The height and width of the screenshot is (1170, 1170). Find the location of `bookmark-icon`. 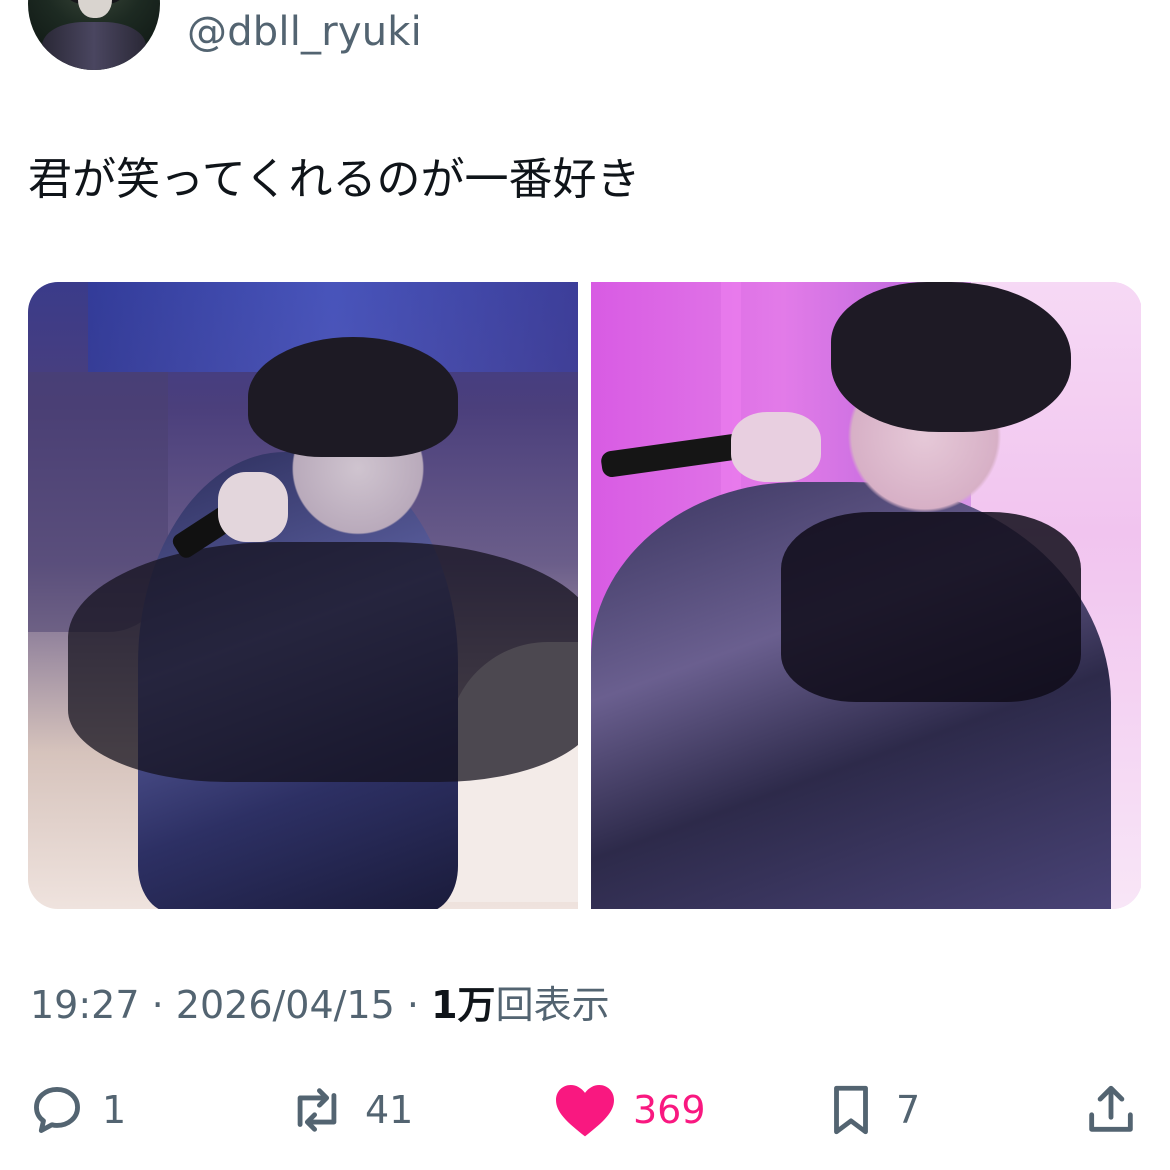

bookmark-icon is located at coordinates (851, 1110).